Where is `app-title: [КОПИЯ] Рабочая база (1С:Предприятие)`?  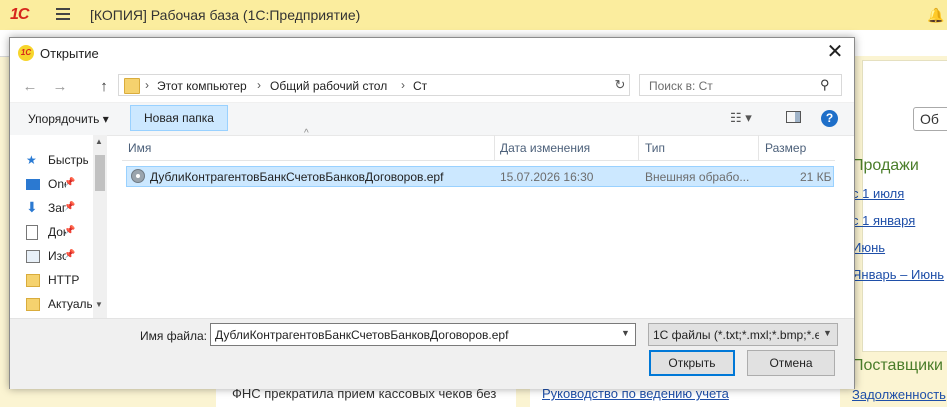 app-title: [КОПИЯ] Рабочая база (1С:Предприятие) is located at coordinates (225, 15).